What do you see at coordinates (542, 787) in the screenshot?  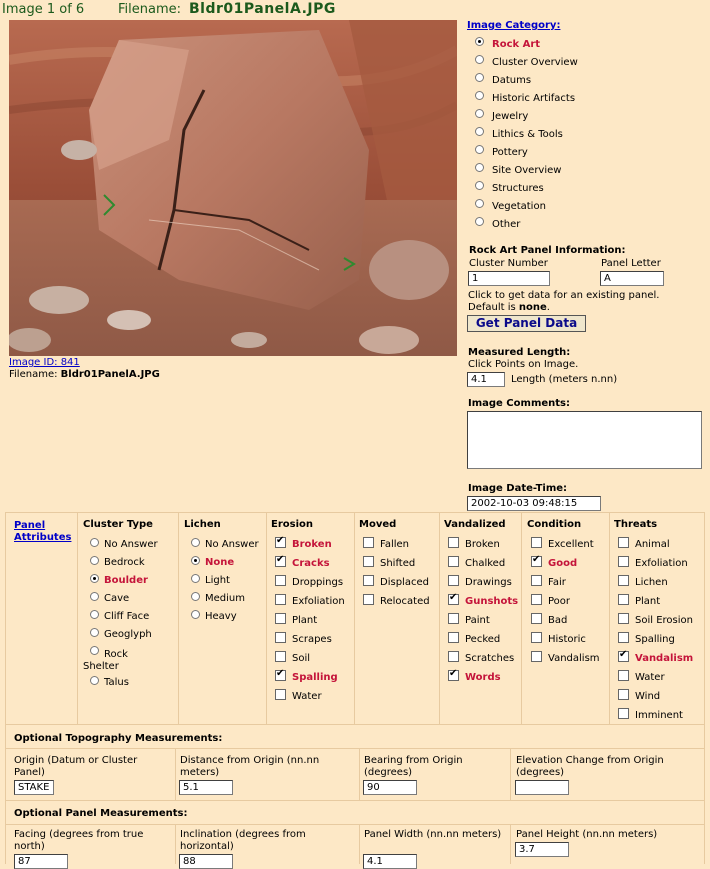 I see `elevation-input` at bounding box center [542, 787].